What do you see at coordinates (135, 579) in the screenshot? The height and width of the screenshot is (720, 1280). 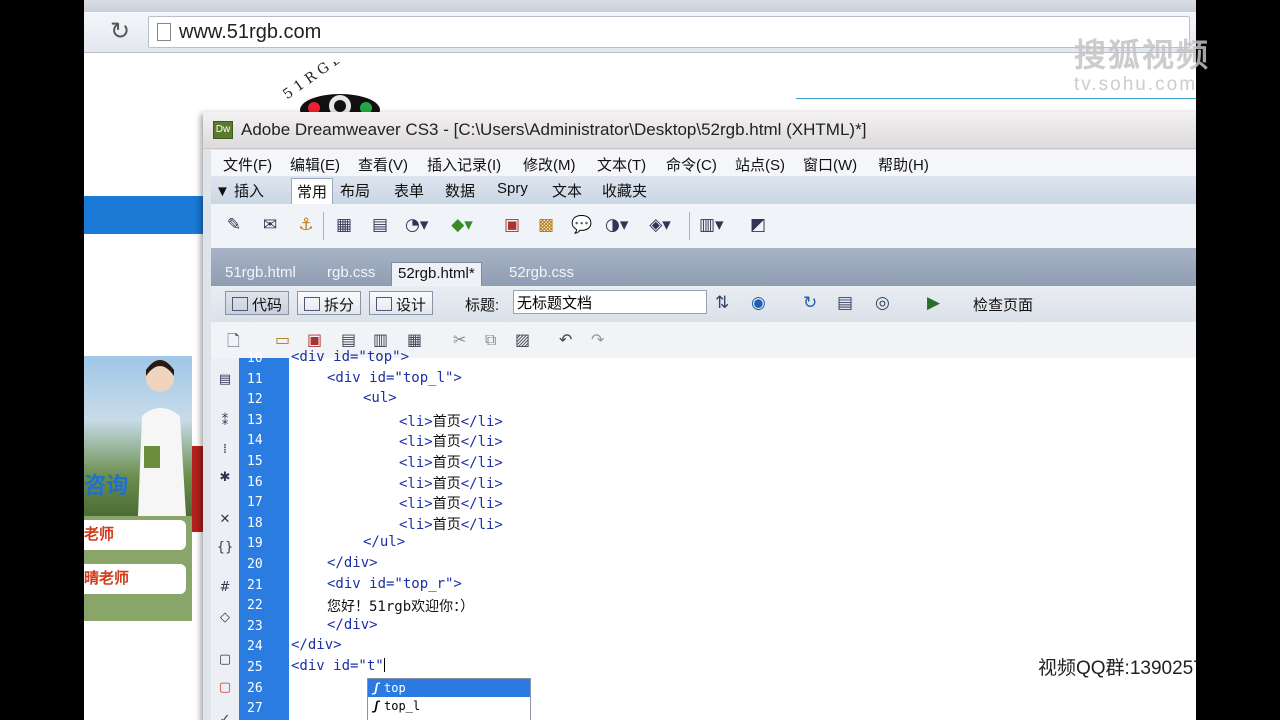 I see `teacher-button-2: 晴老师` at bounding box center [135, 579].